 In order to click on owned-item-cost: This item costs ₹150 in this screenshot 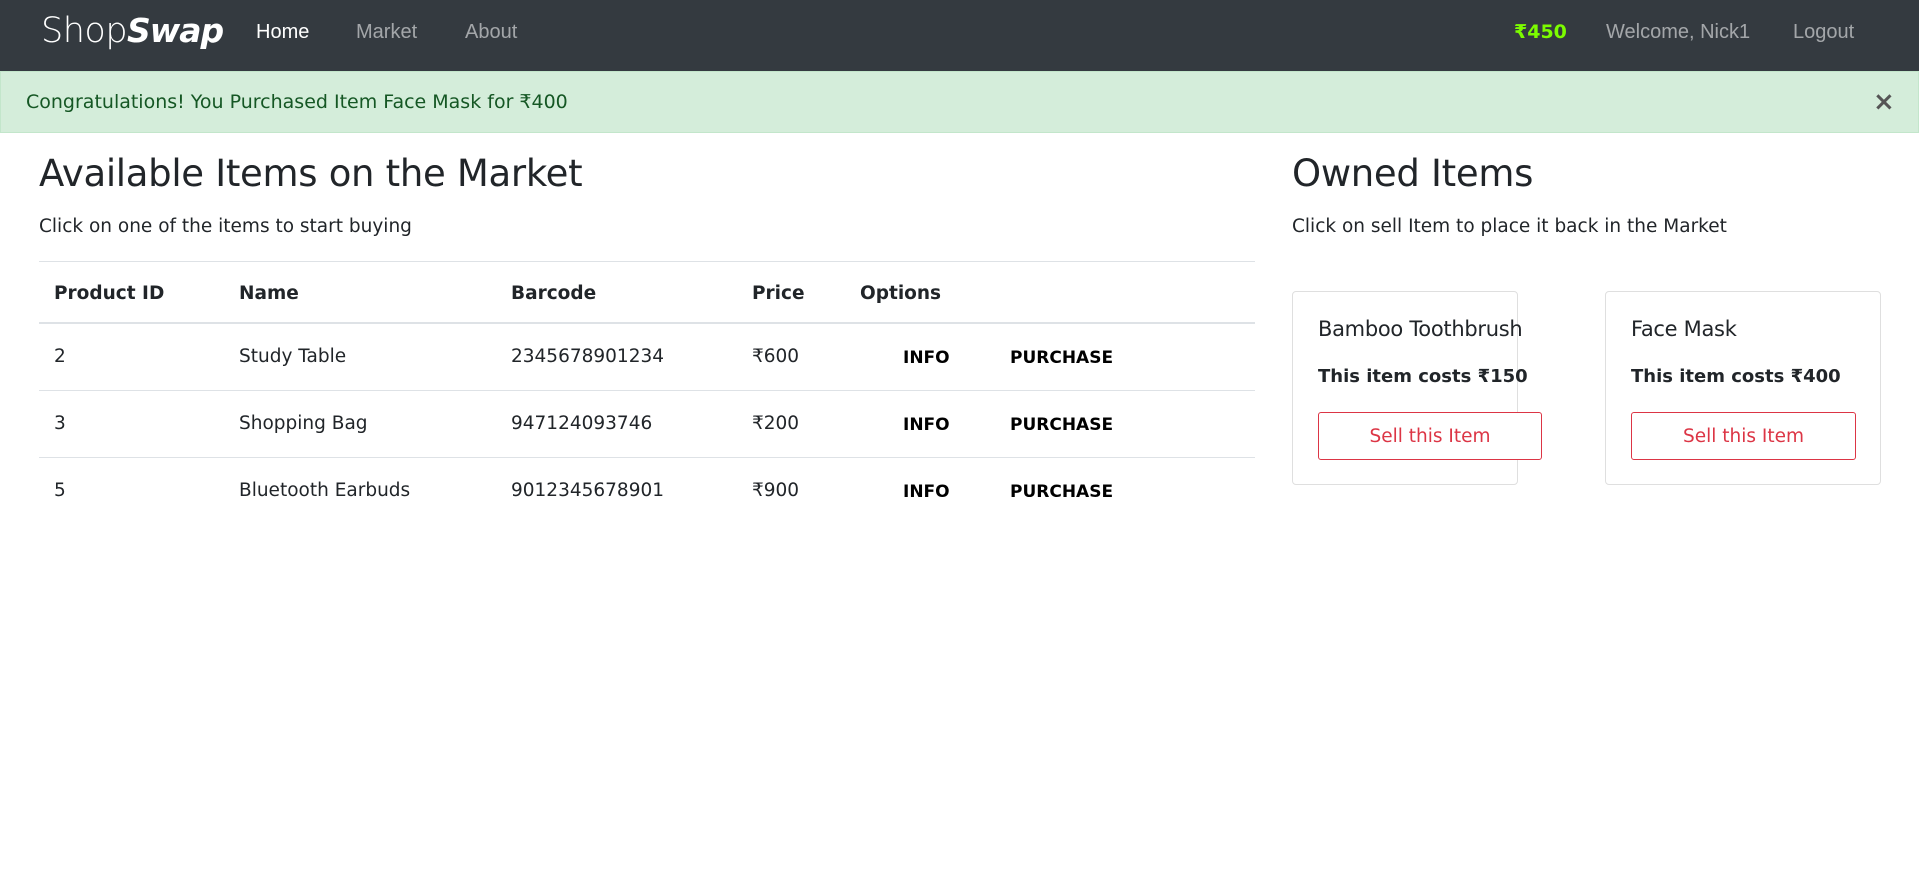, I will do `click(1423, 376)`.